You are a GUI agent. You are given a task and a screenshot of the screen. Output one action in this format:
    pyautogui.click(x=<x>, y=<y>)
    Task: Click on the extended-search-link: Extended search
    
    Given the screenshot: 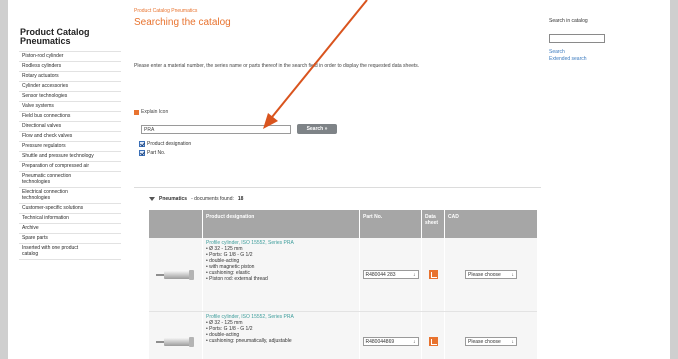 What is the action you would take?
    pyautogui.click(x=568, y=59)
    